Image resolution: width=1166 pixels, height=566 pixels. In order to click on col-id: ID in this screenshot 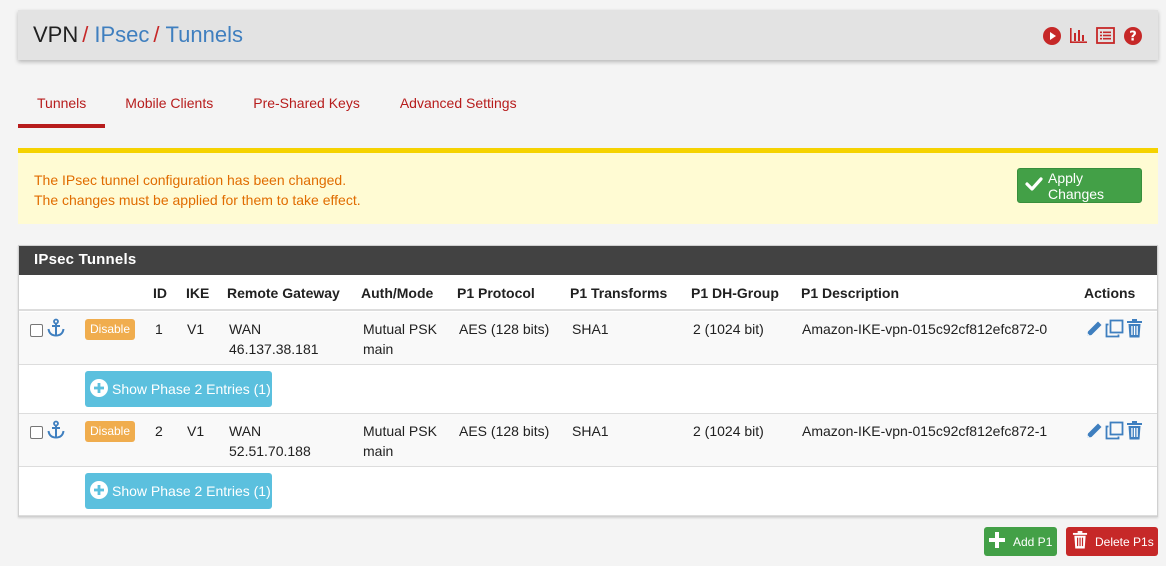, I will do `click(160, 293)`.